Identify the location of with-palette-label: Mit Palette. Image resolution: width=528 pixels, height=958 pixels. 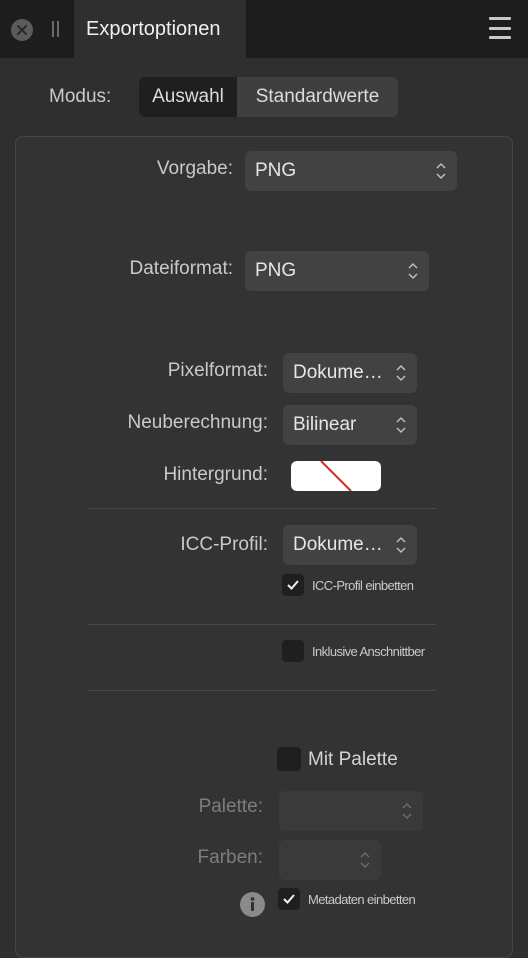
(353, 759).